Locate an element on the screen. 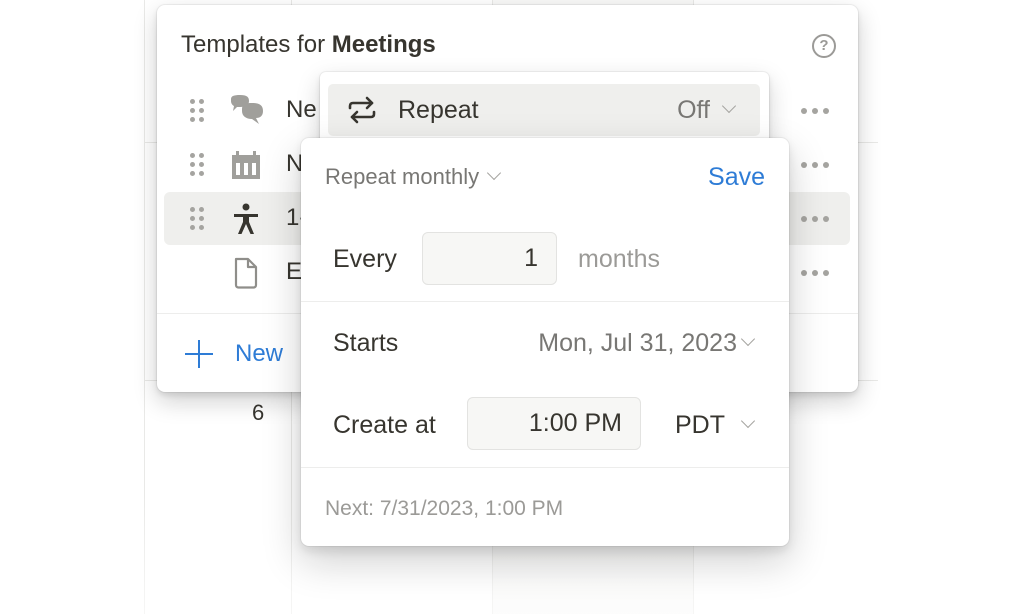  templates-title: Templates for Meetings is located at coordinates (308, 45).